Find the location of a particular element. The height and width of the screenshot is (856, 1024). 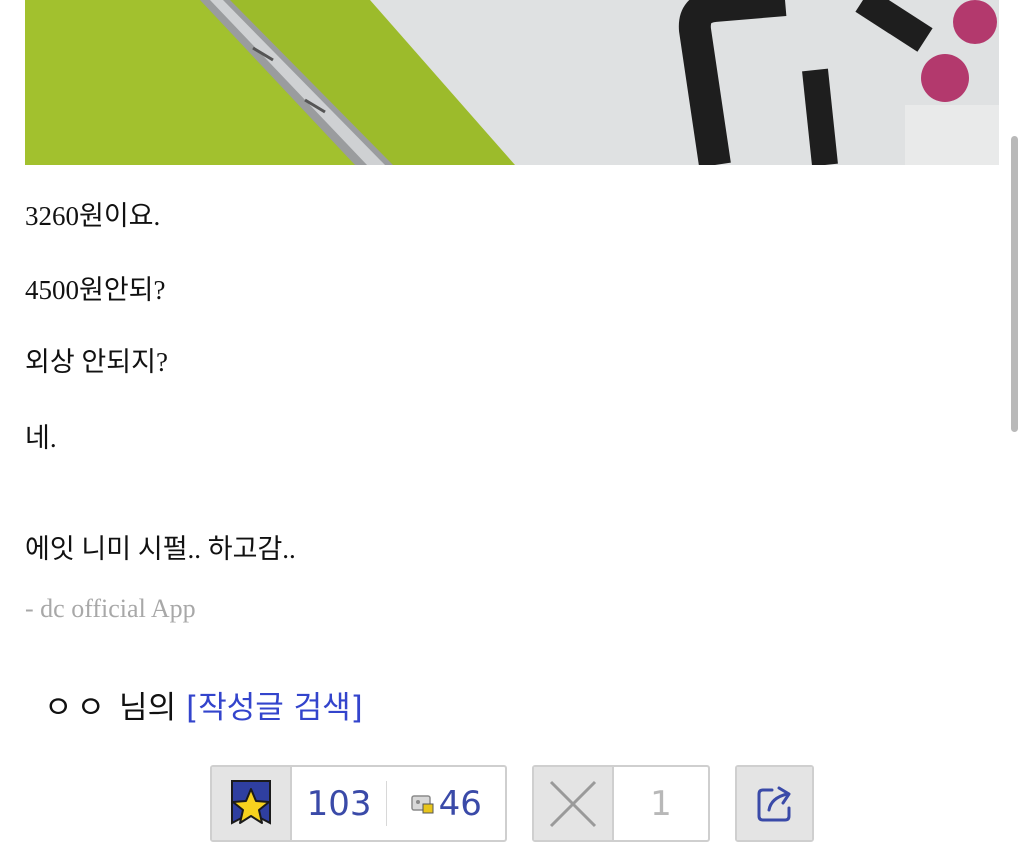

author-line: ㅇㅇ 님의 [작성글 검색] is located at coordinates (203, 704).